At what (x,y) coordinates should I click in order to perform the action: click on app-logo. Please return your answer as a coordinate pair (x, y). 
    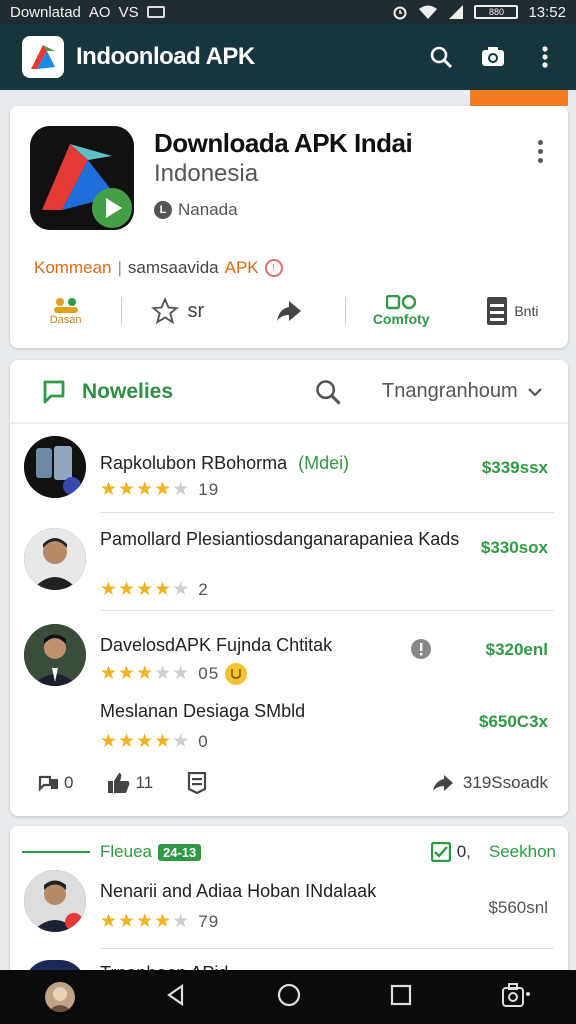
    Looking at the image, I should click on (43, 57).